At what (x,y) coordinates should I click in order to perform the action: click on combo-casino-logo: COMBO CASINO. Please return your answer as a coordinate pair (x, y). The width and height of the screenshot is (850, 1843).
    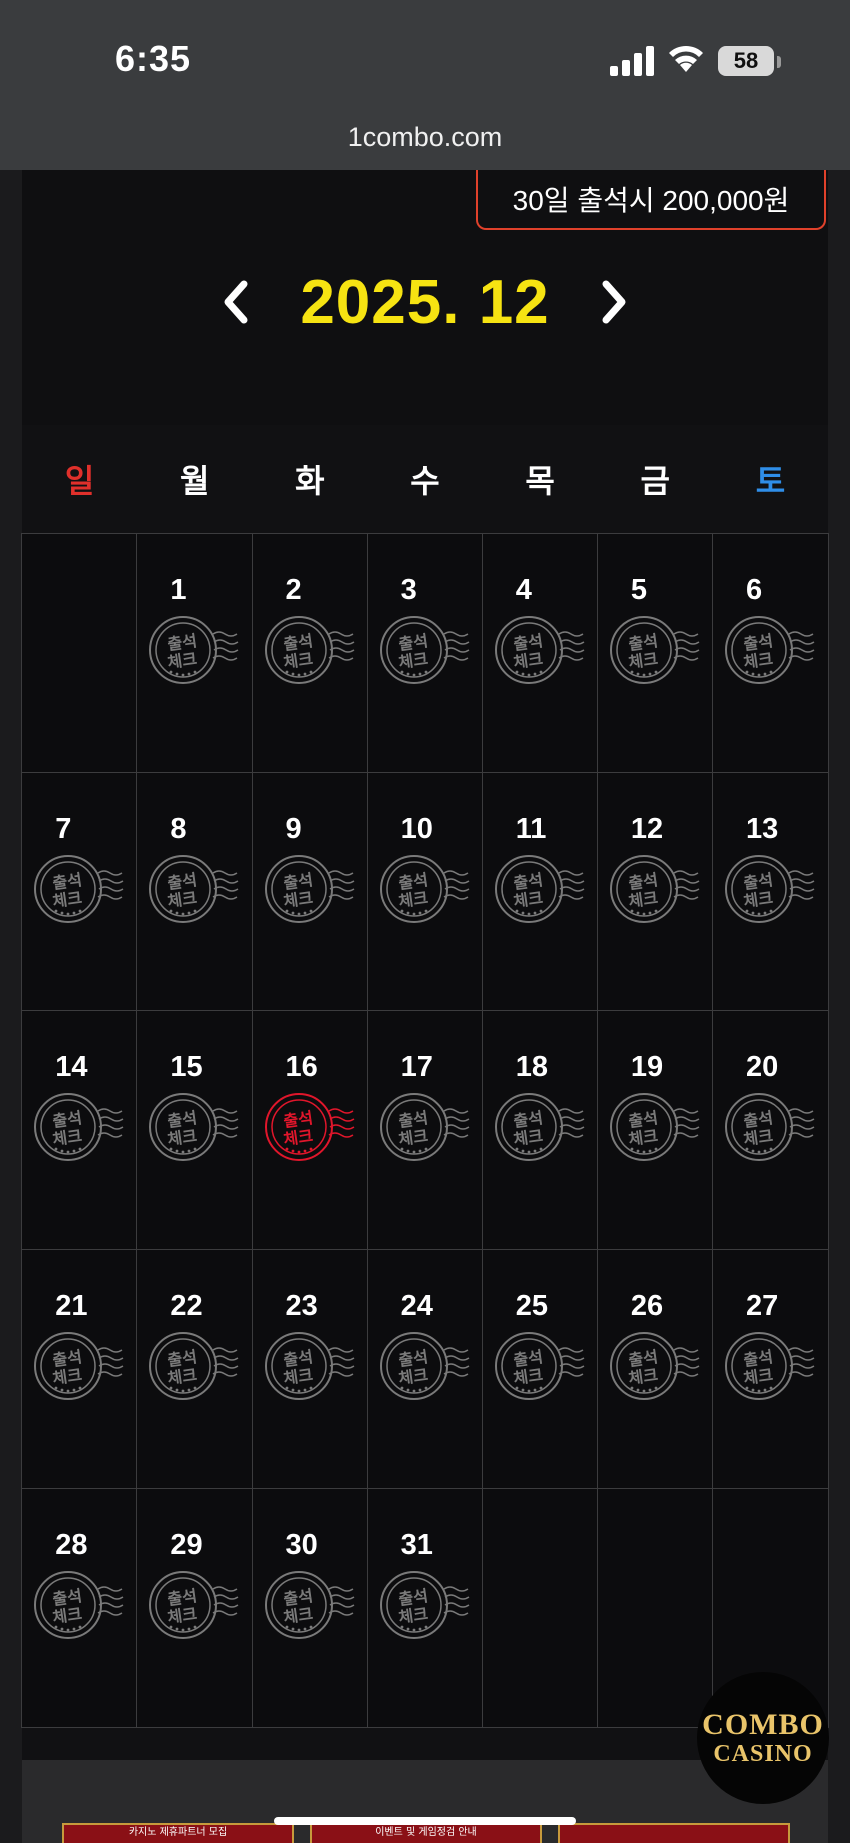
    Looking at the image, I should click on (763, 1738).